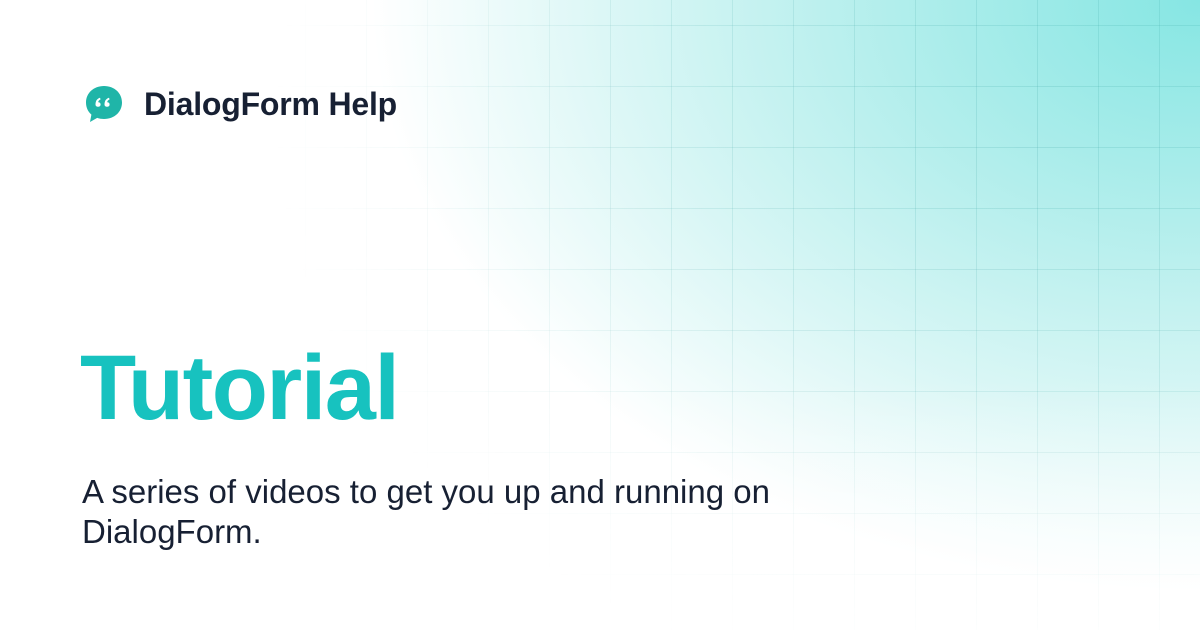 This screenshot has height=630, width=1200. I want to click on speech-bubble-quote-icon, so click(104, 104).